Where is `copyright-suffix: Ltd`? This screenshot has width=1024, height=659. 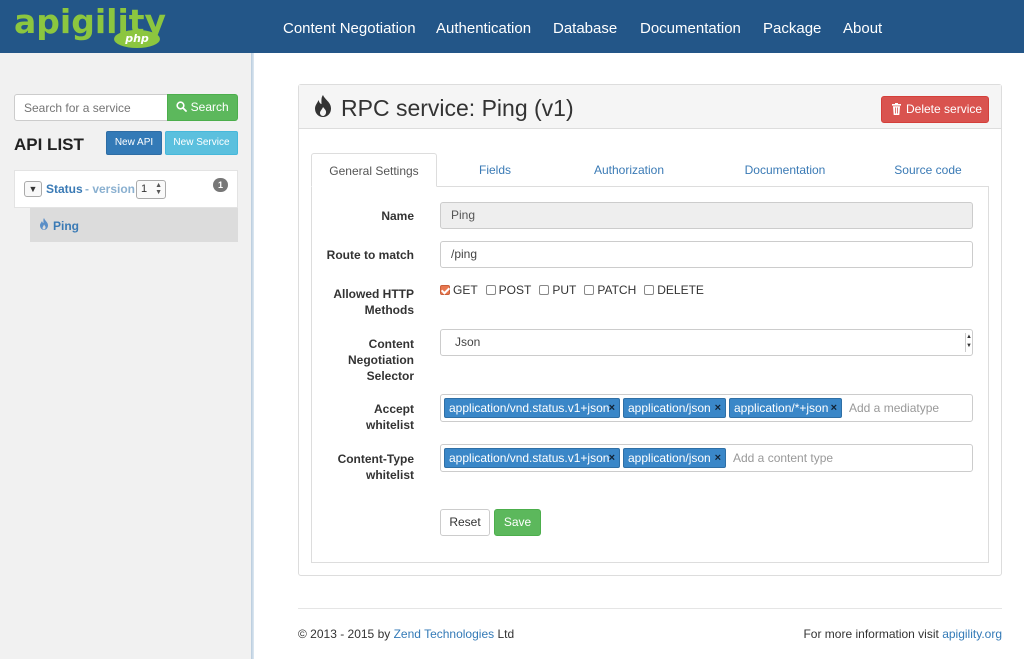 copyright-suffix: Ltd is located at coordinates (506, 634).